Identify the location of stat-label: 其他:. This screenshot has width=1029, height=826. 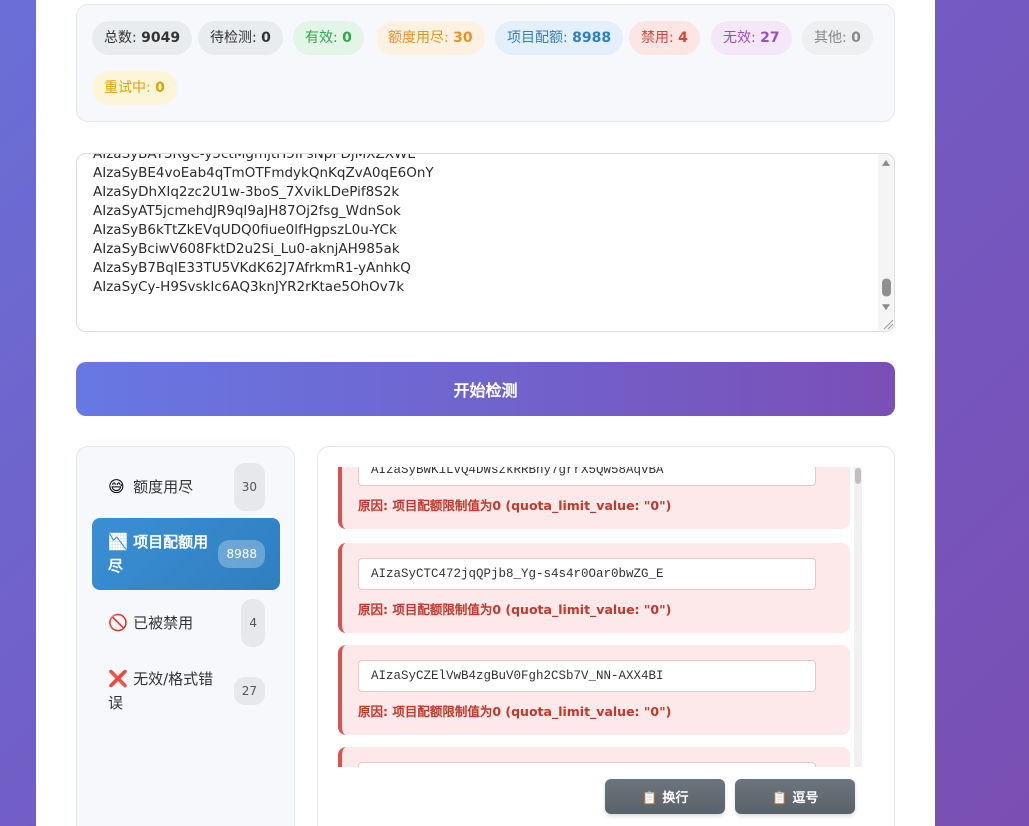
(830, 38).